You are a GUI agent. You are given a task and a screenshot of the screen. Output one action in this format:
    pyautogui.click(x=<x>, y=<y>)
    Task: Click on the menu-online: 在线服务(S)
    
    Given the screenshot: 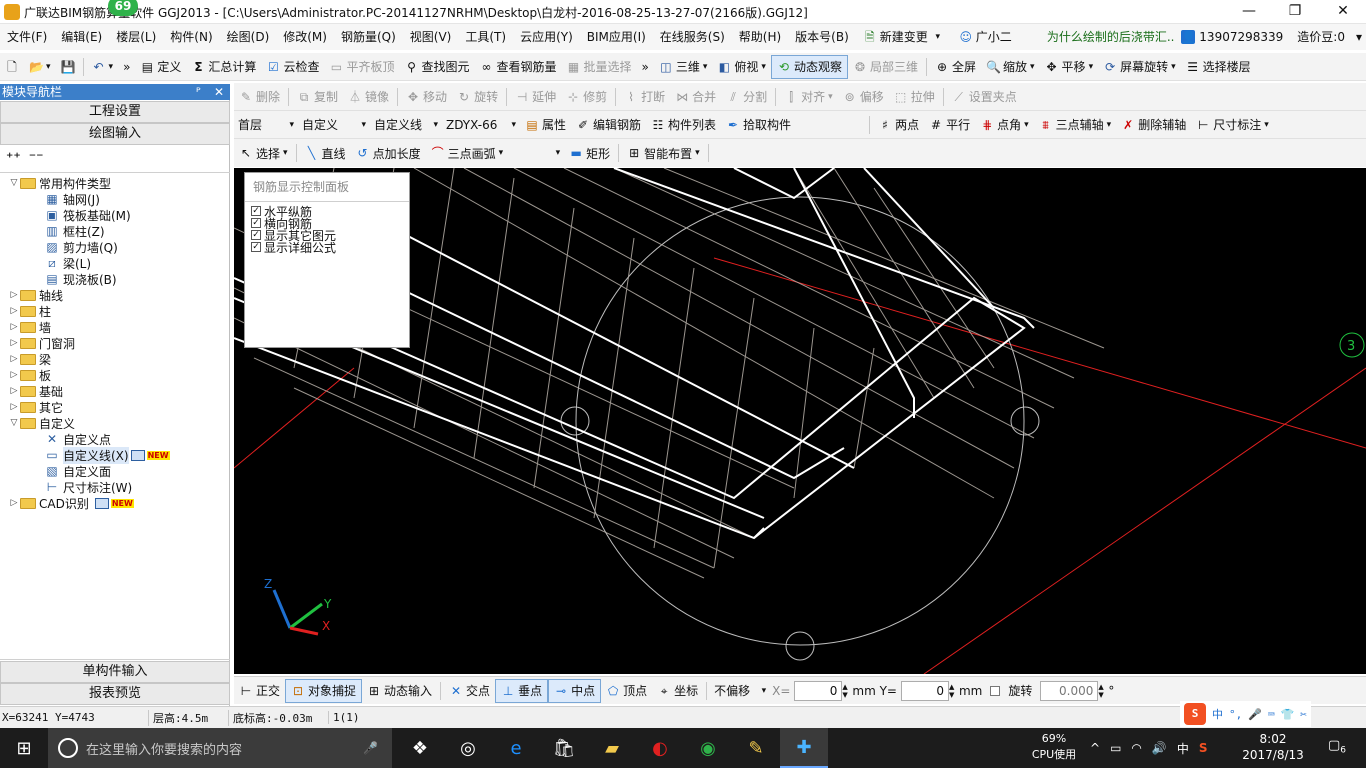 What is the action you would take?
    pyautogui.click(x=692, y=37)
    